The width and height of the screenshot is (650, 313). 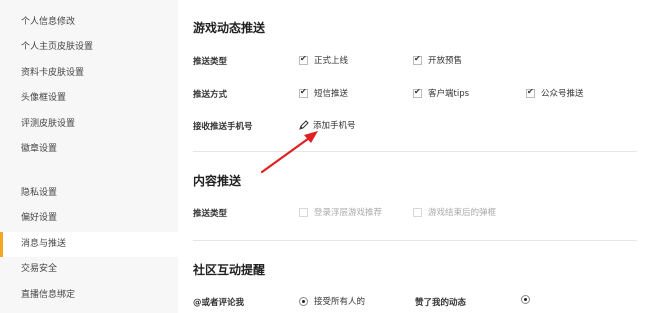 What do you see at coordinates (334, 126) in the screenshot?
I see `add-phone-label: 添加手机号` at bounding box center [334, 126].